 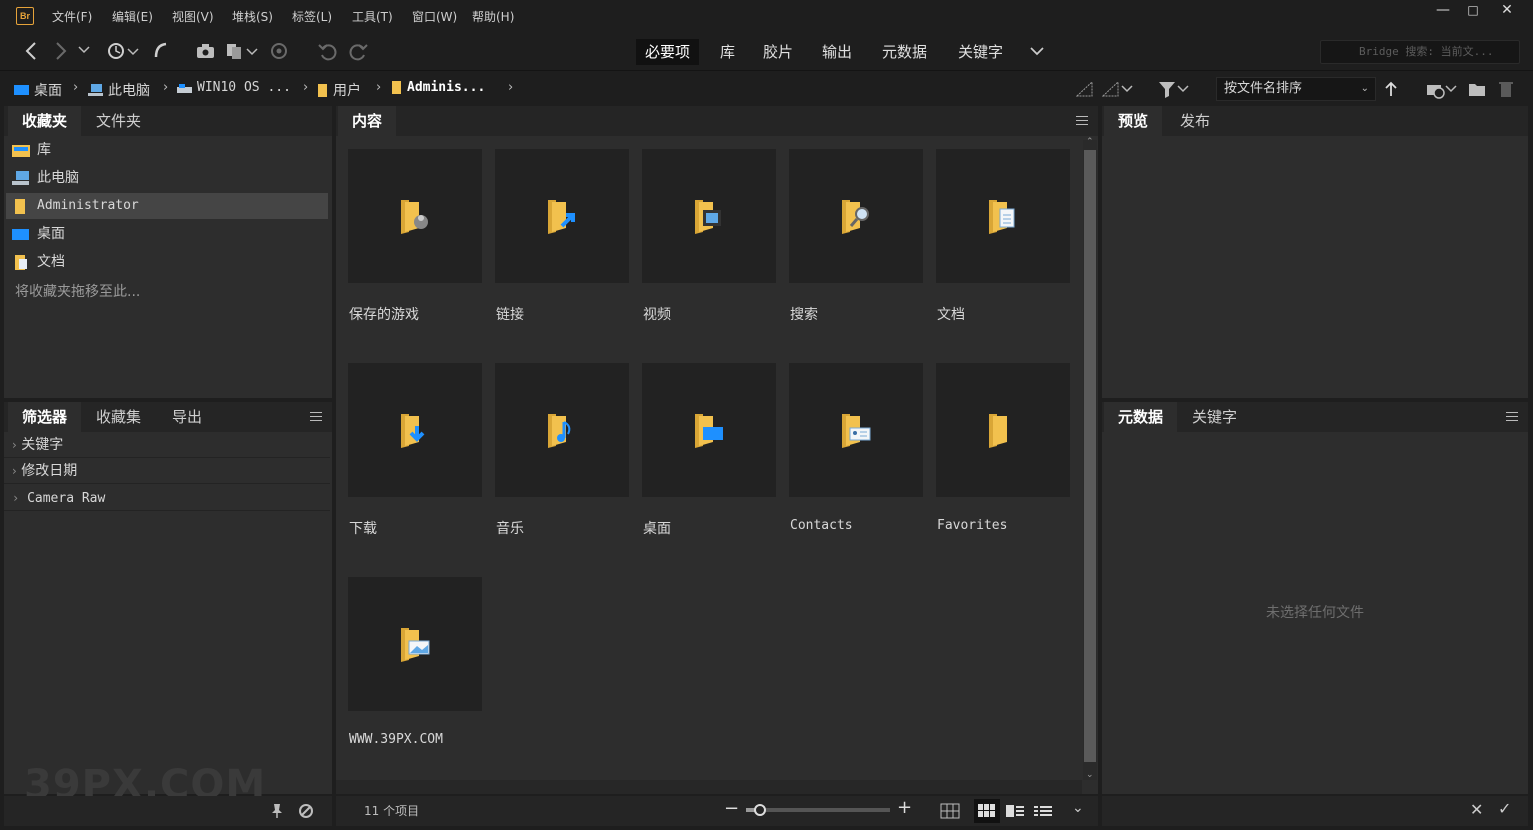 What do you see at coordinates (1090, 775) in the screenshot?
I see `scroll-down-icon: ⌄` at bounding box center [1090, 775].